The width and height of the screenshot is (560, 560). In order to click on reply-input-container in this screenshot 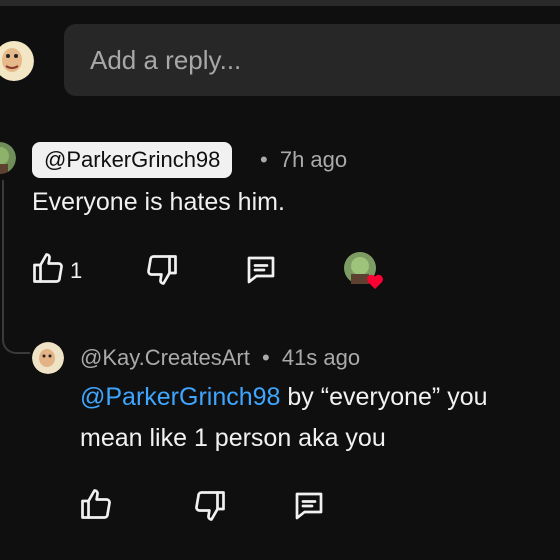, I will do `click(312, 60)`.